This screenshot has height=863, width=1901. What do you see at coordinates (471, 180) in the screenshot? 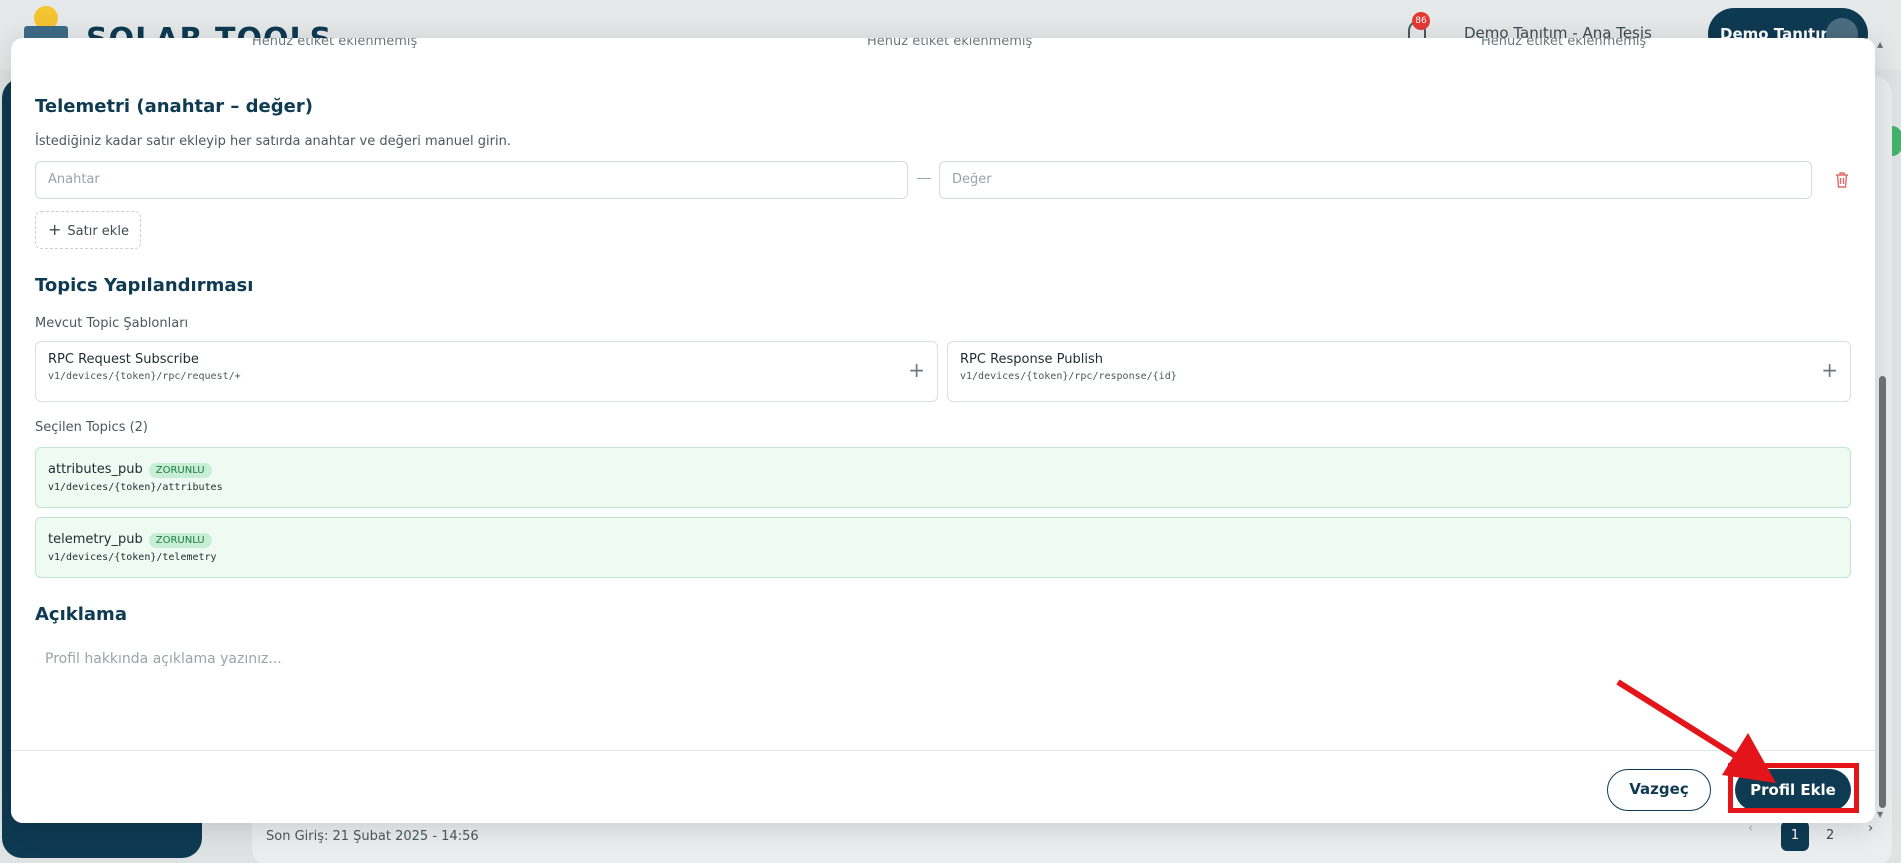
I see `telemetry-key-input: Anahtar` at bounding box center [471, 180].